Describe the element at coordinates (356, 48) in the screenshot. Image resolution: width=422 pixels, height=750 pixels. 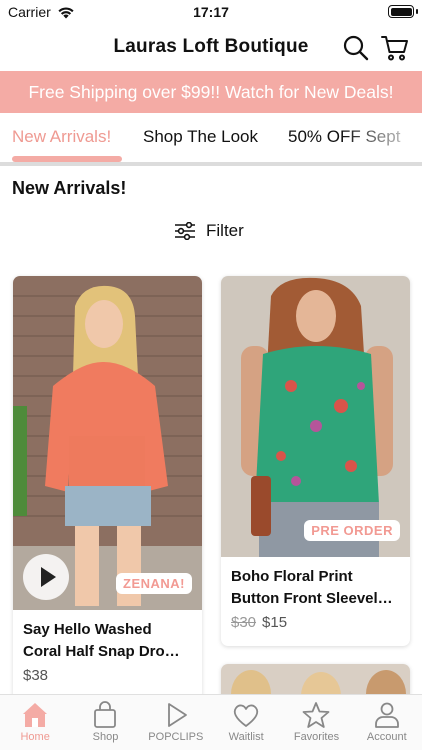
I see `search-icon` at that location.